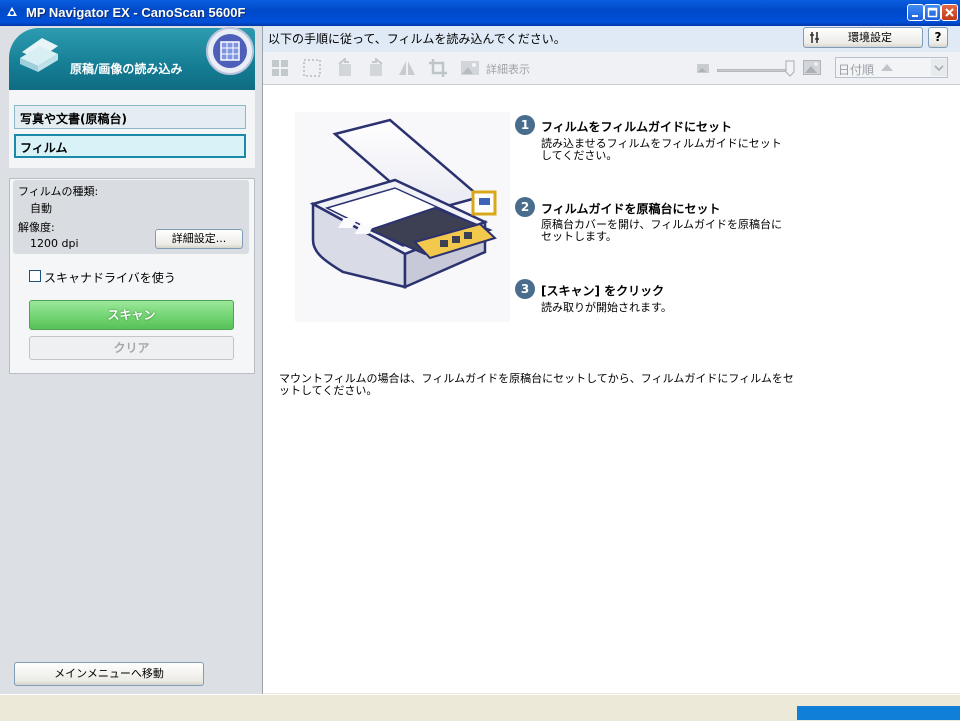  I want to click on instruction-text: 以下の手順に従って、フィルムを読み込んでください。, so click(417, 39).